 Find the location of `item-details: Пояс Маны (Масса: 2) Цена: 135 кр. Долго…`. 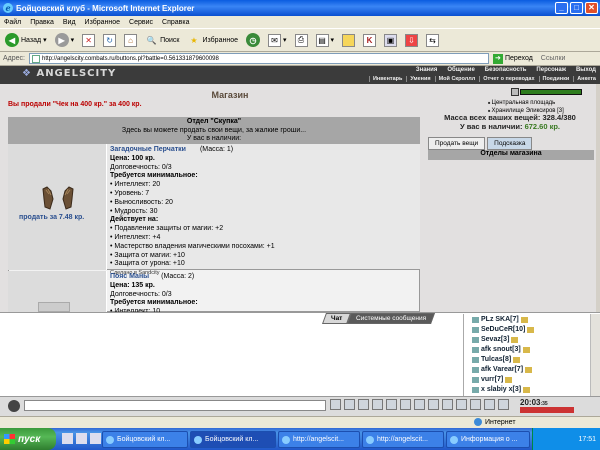

item-details: Пояс Маны (Масса: 2) Цена: 135 кр. Долго… is located at coordinates (260, 295).